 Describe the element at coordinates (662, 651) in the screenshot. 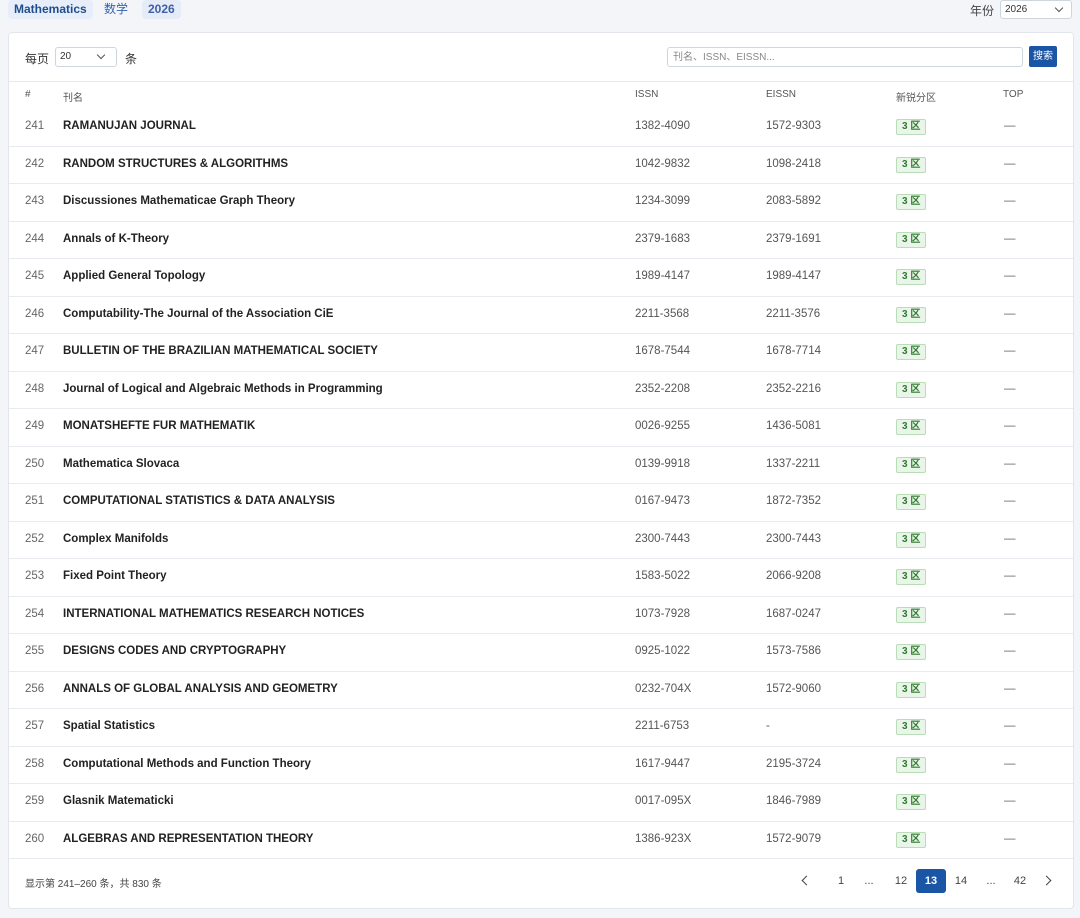

I see `cell-issn: 0925-1022` at that location.